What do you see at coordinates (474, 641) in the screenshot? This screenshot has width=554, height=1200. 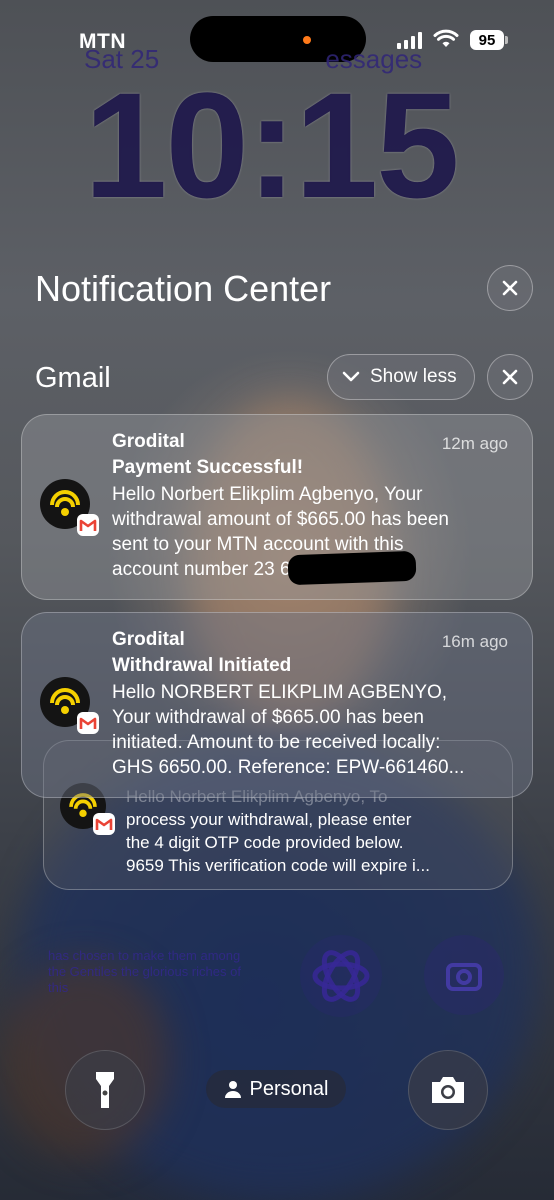 I see `notification-time: 16m ago` at bounding box center [474, 641].